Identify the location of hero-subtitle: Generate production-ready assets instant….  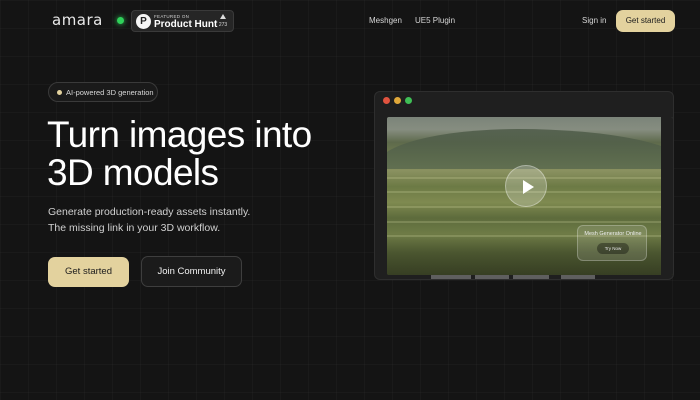
(178, 220).